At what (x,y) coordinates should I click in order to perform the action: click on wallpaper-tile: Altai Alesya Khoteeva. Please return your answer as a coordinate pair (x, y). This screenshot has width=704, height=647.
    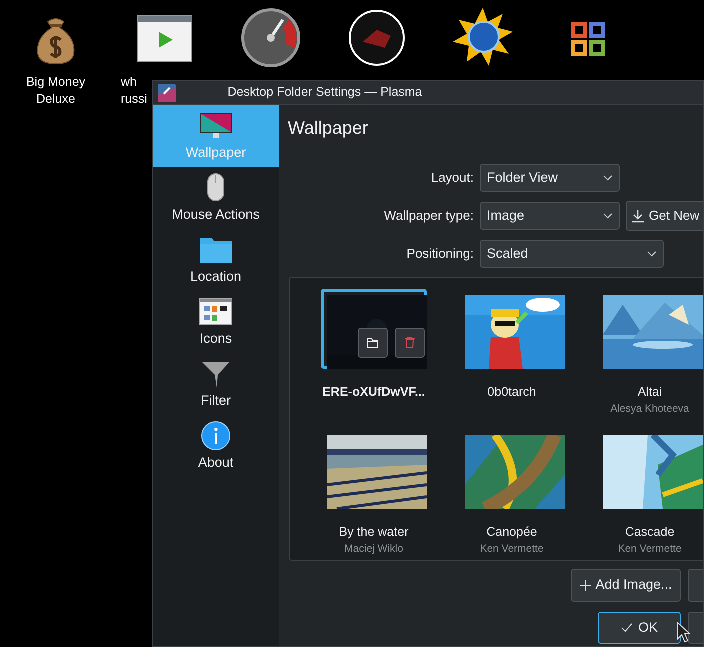
    Looking at the image, I should click on (642, 359).